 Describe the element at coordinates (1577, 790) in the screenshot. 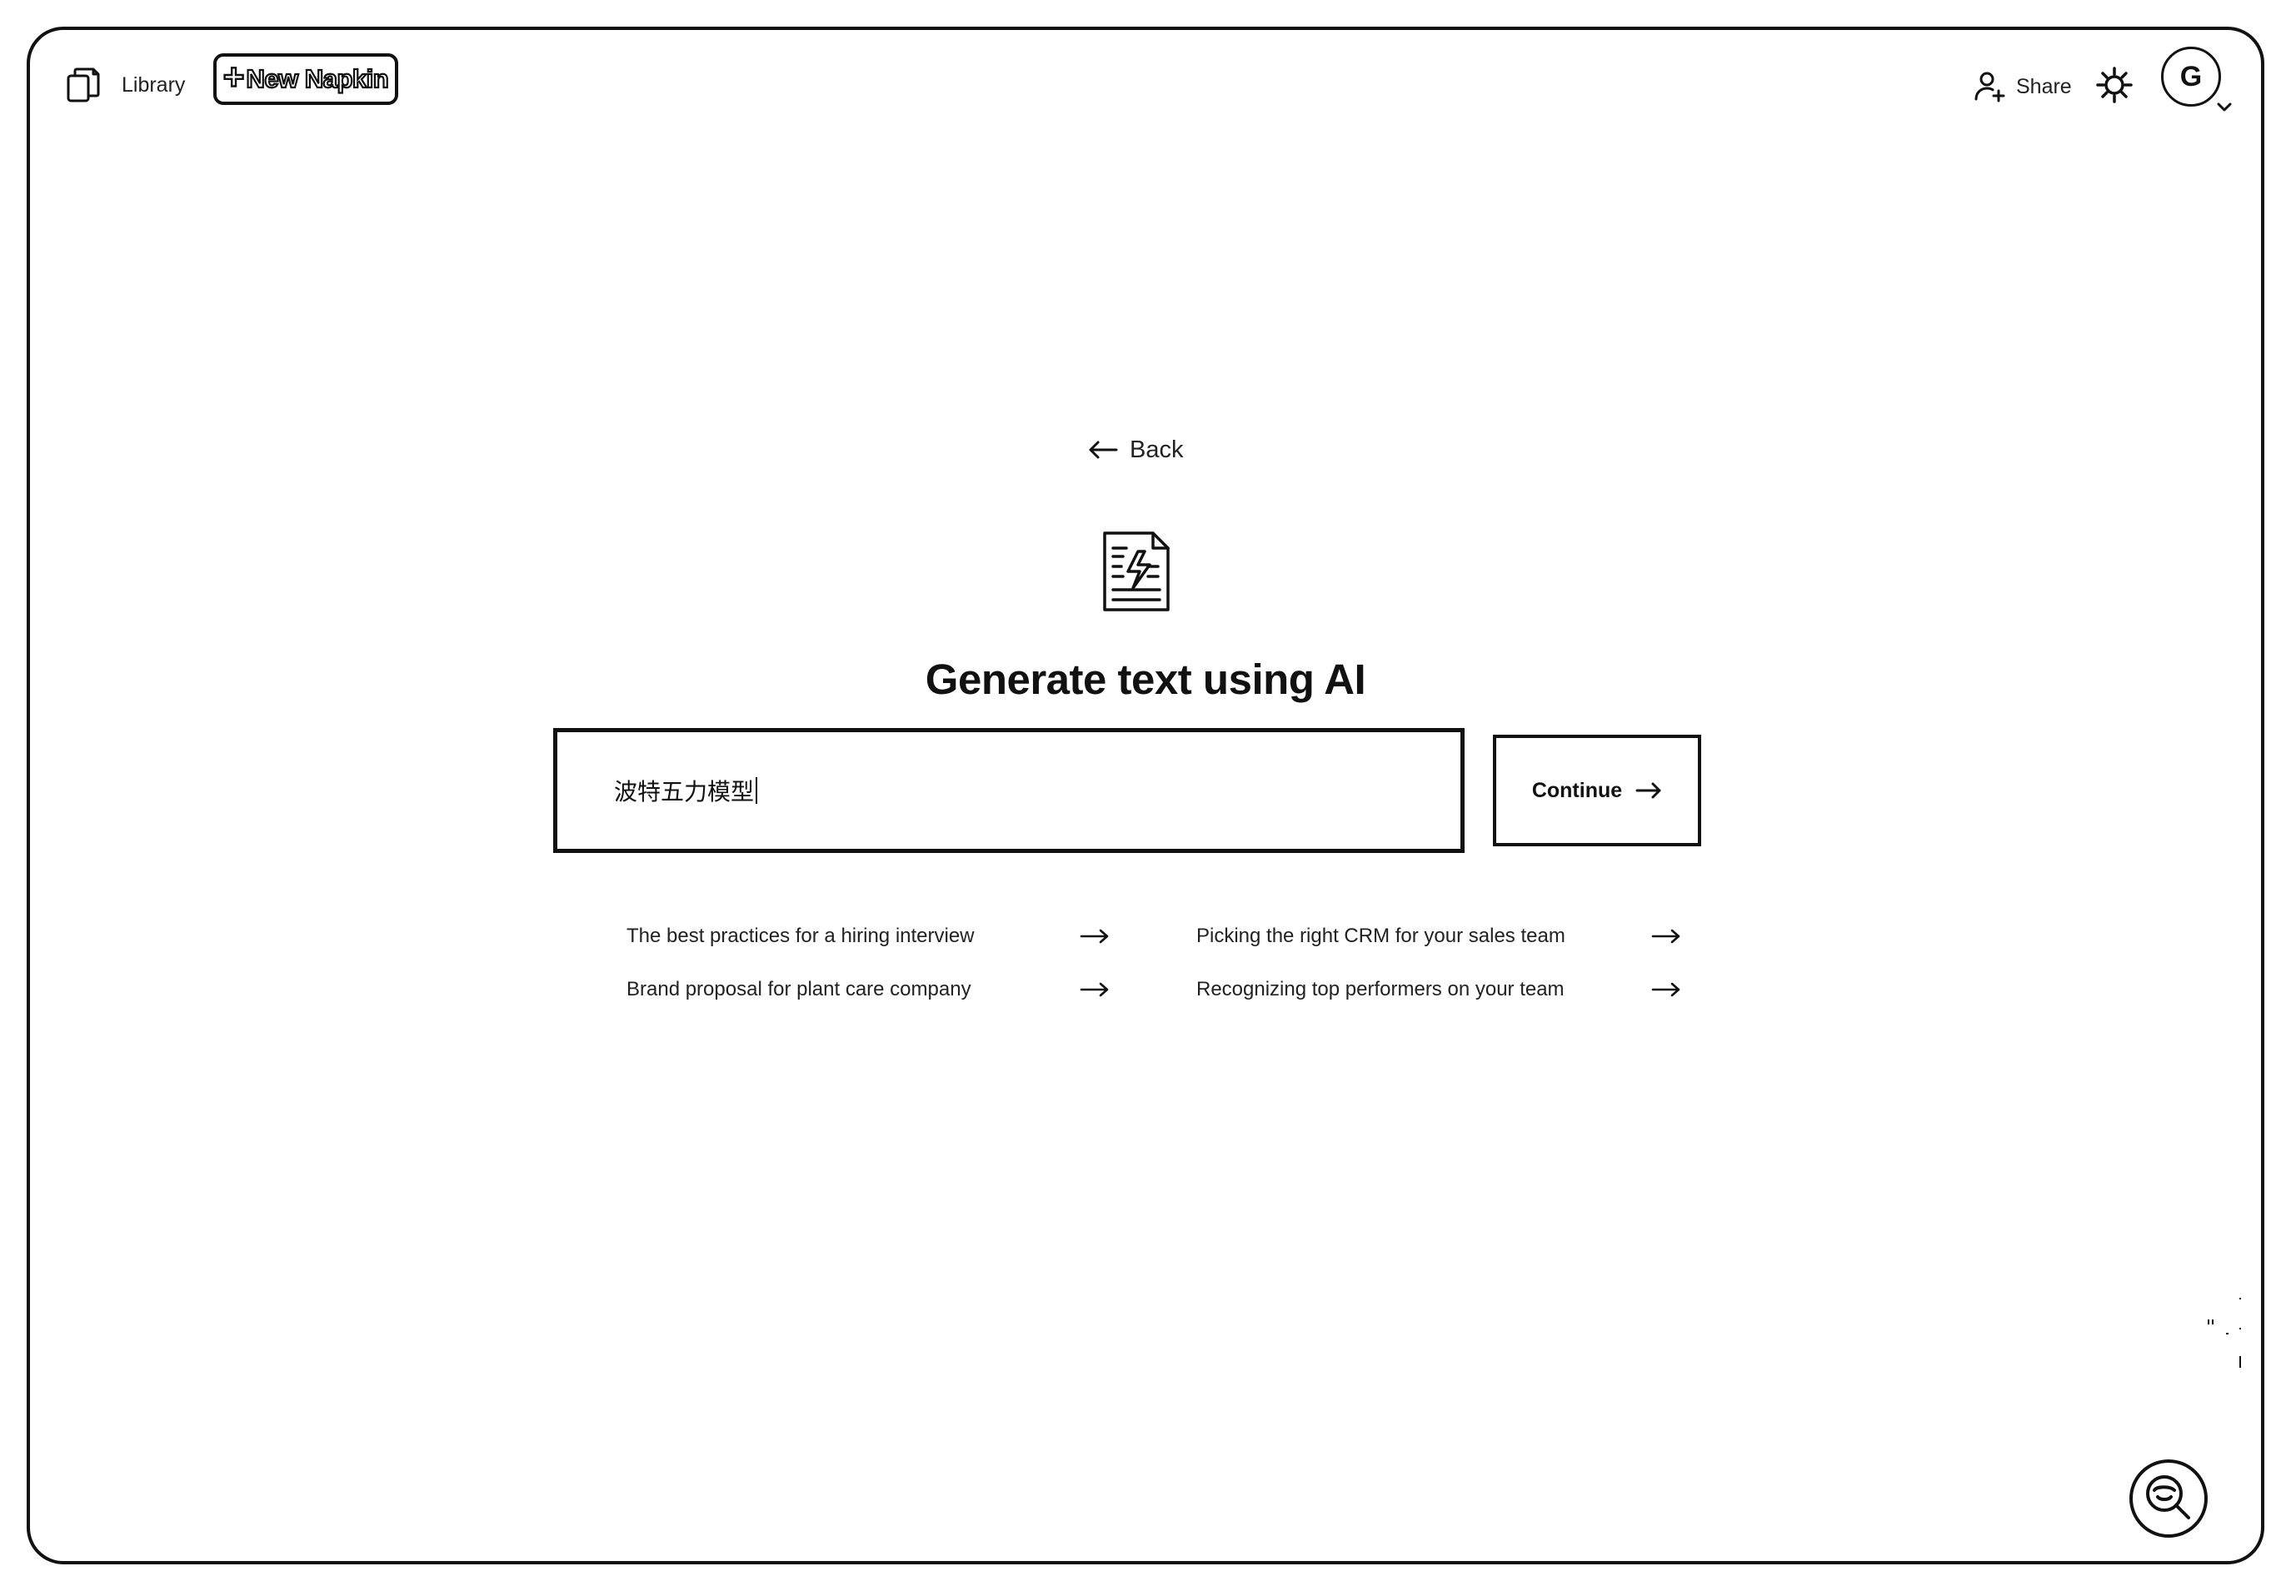

I see `continue-label: Continue` at that location.